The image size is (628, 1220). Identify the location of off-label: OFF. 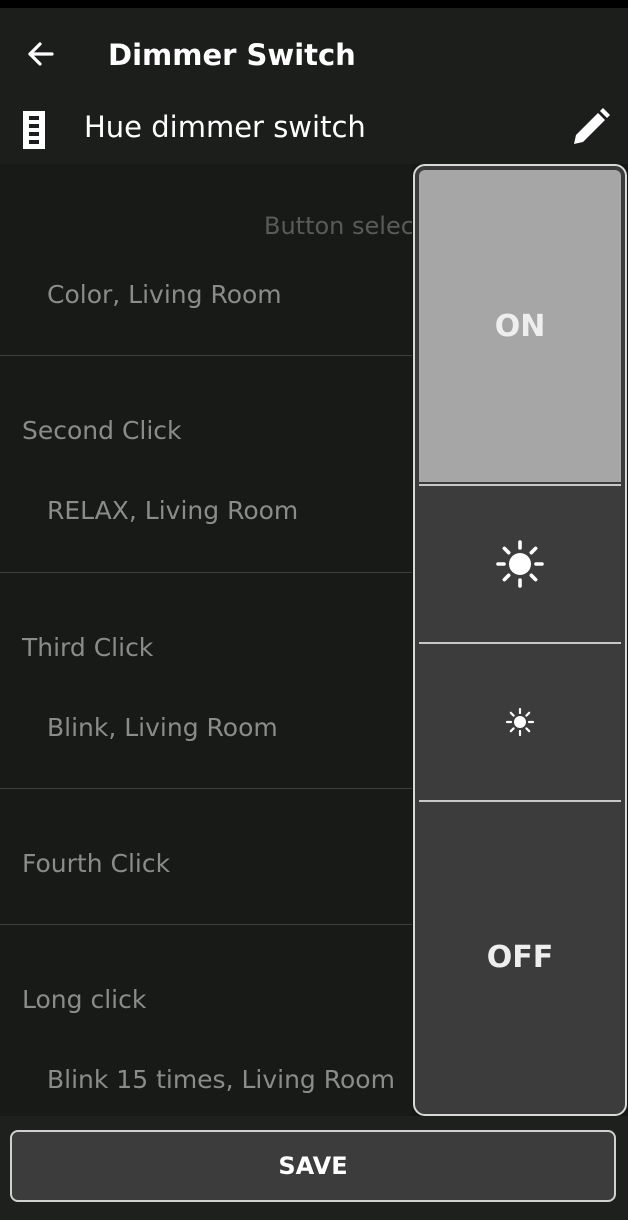
(520, 957).